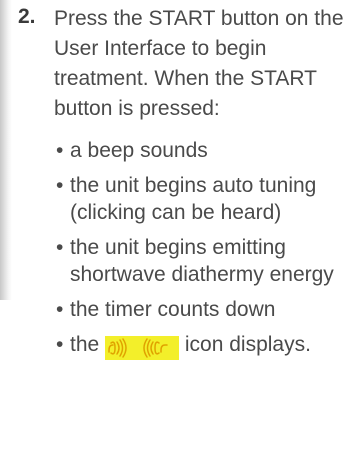  Describe the element at coordinates (142, 348) in the screenshot. I see `emission-waves-icon` at that location.